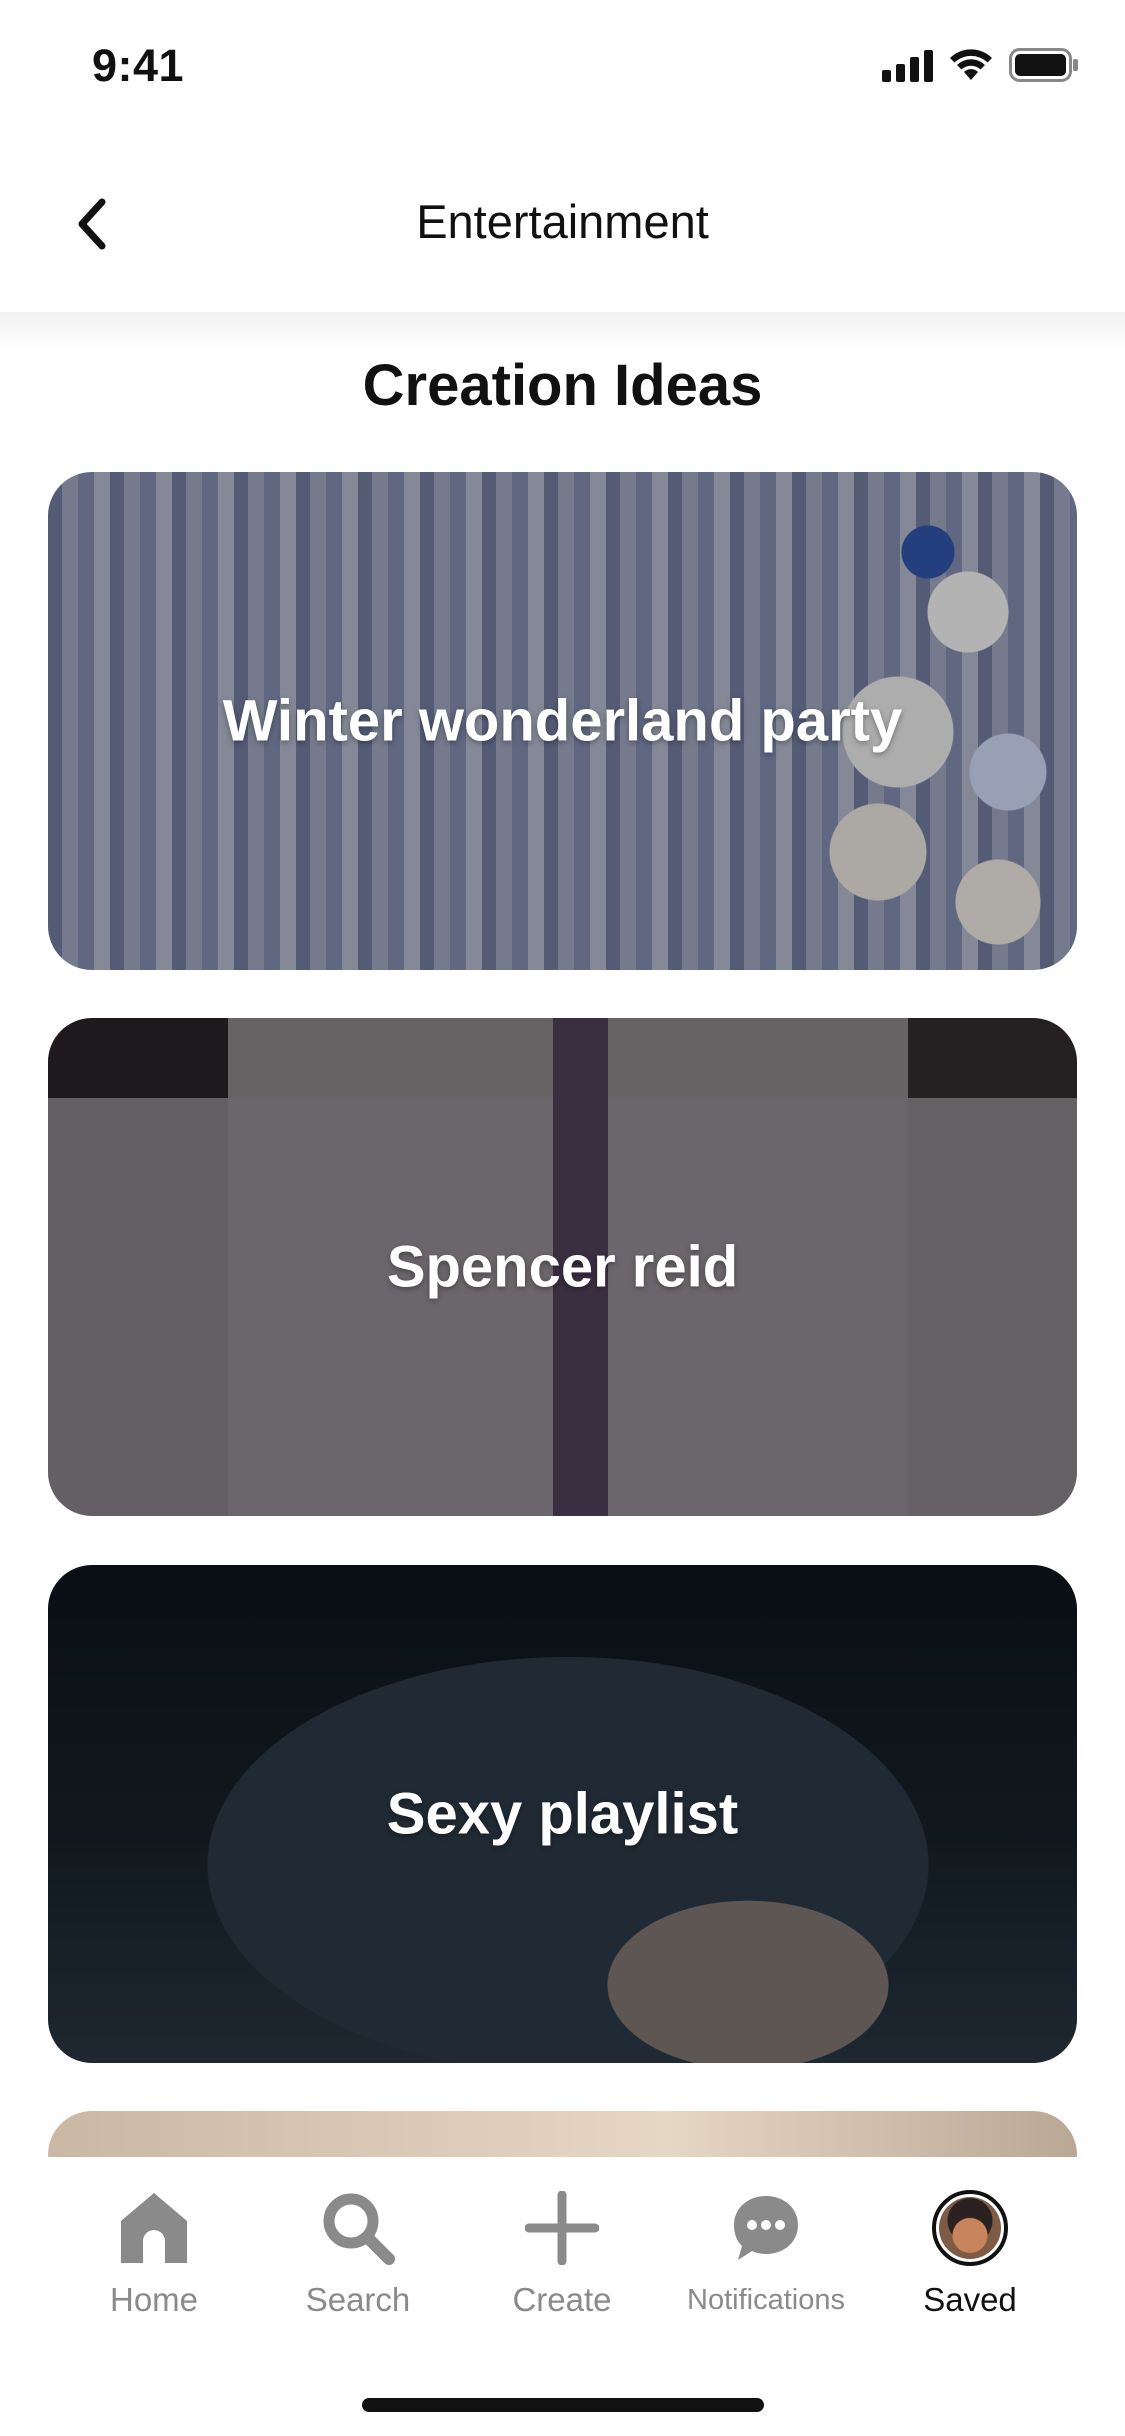  Describe the element at coordinates (971, 65) in the screenshot. I see `wifi-icon` at that location.